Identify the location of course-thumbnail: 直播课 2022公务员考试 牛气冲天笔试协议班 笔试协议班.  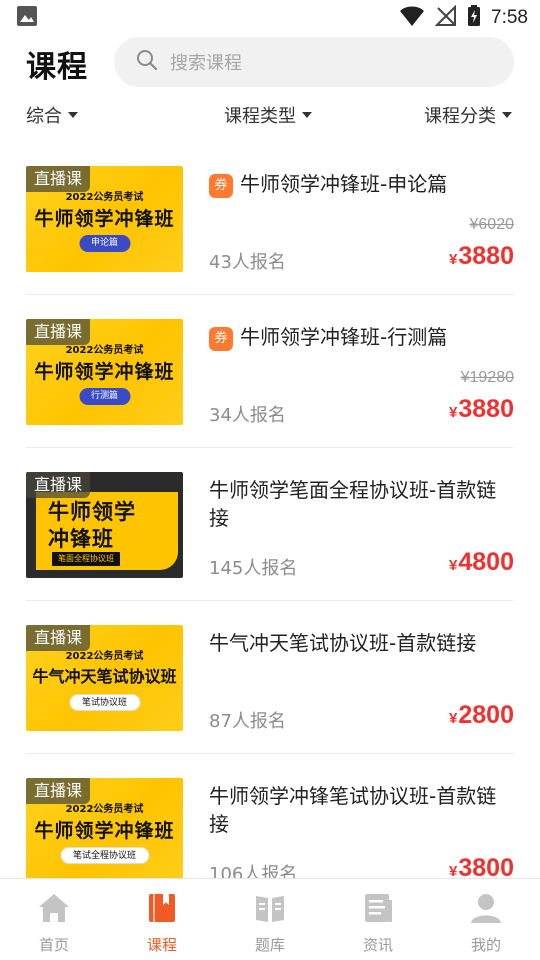
(104, 678).